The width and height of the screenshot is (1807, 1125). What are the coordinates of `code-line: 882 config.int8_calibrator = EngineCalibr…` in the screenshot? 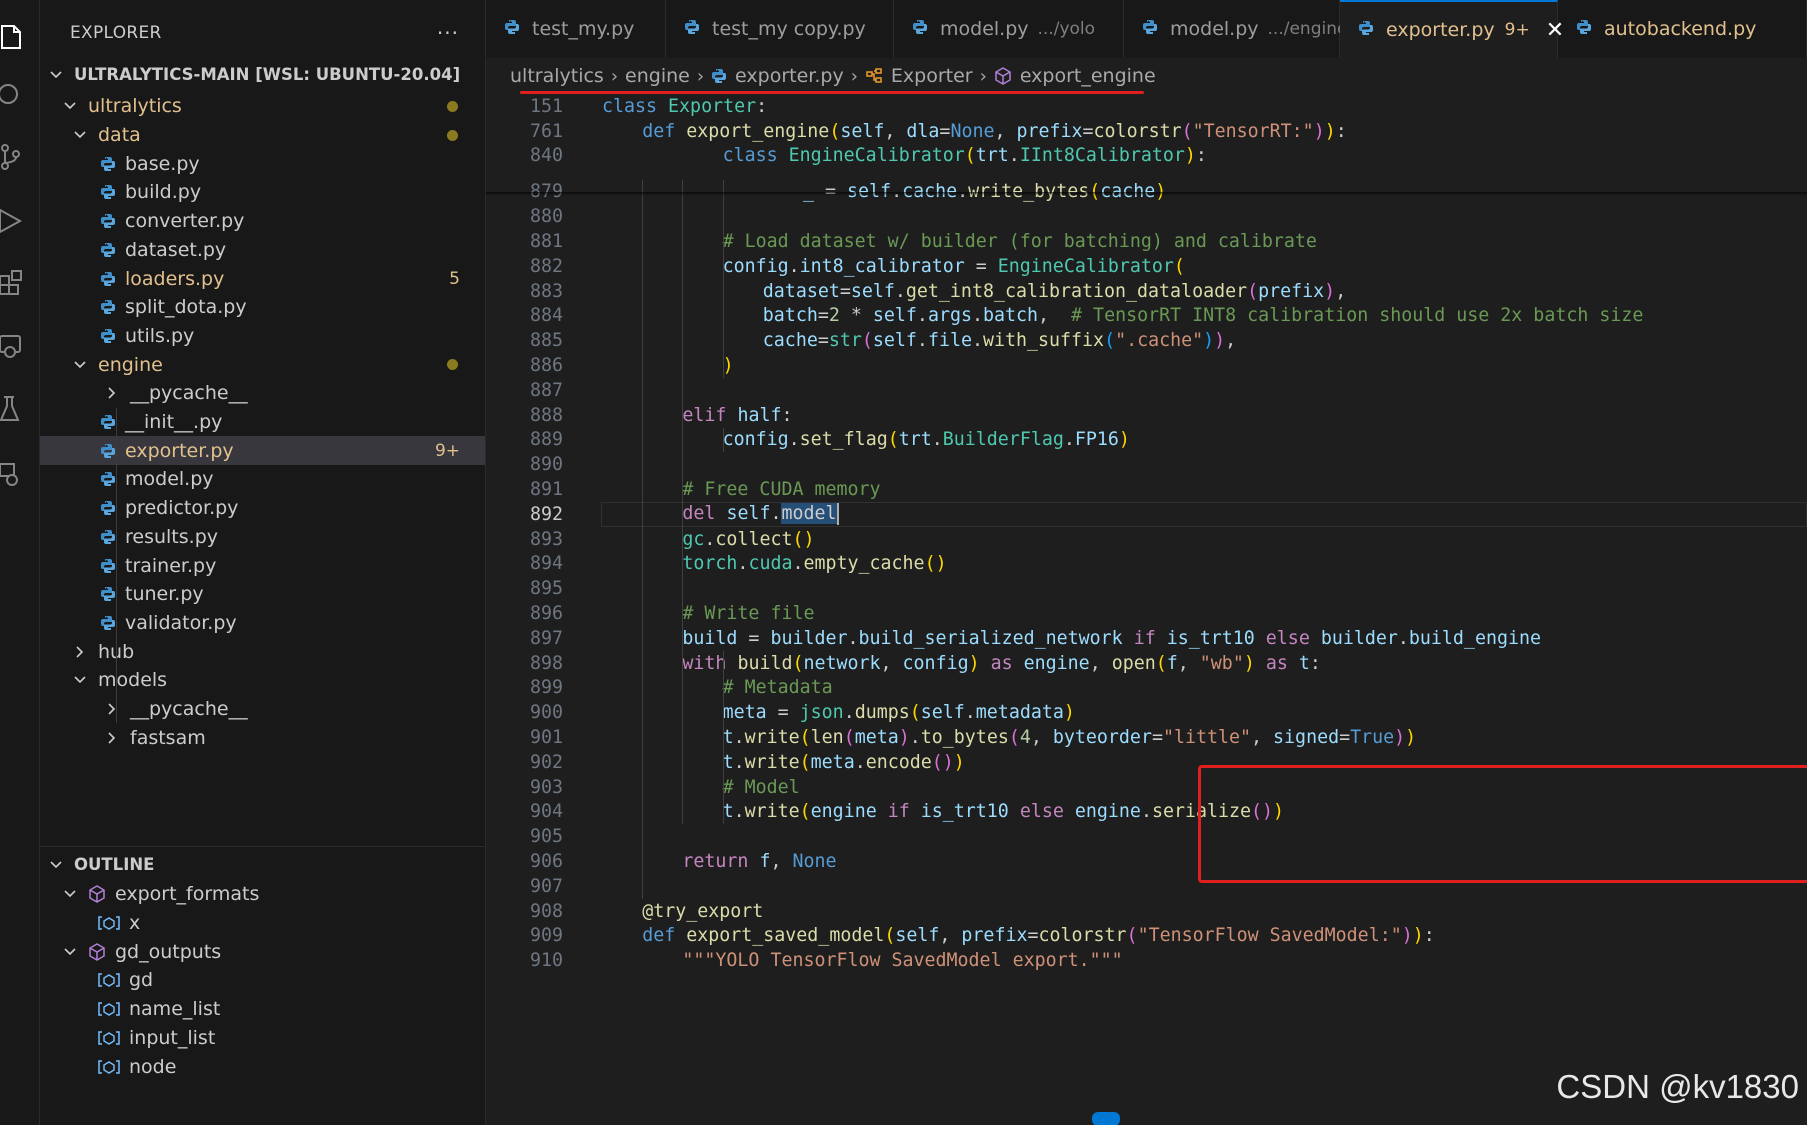 It's located at (1146, 266).